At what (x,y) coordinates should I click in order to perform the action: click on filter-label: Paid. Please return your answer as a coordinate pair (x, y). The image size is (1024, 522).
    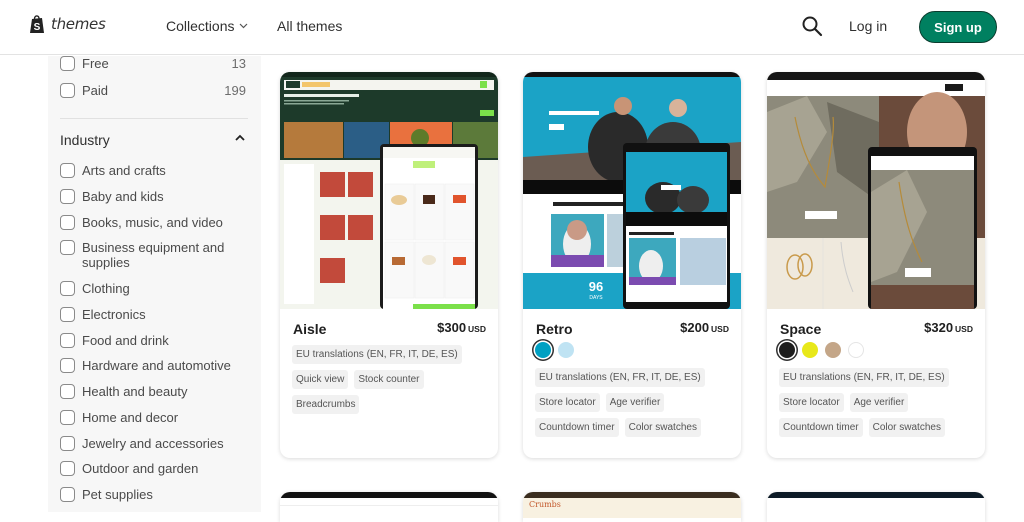
    Looking at the image, I should click on (95, 90).